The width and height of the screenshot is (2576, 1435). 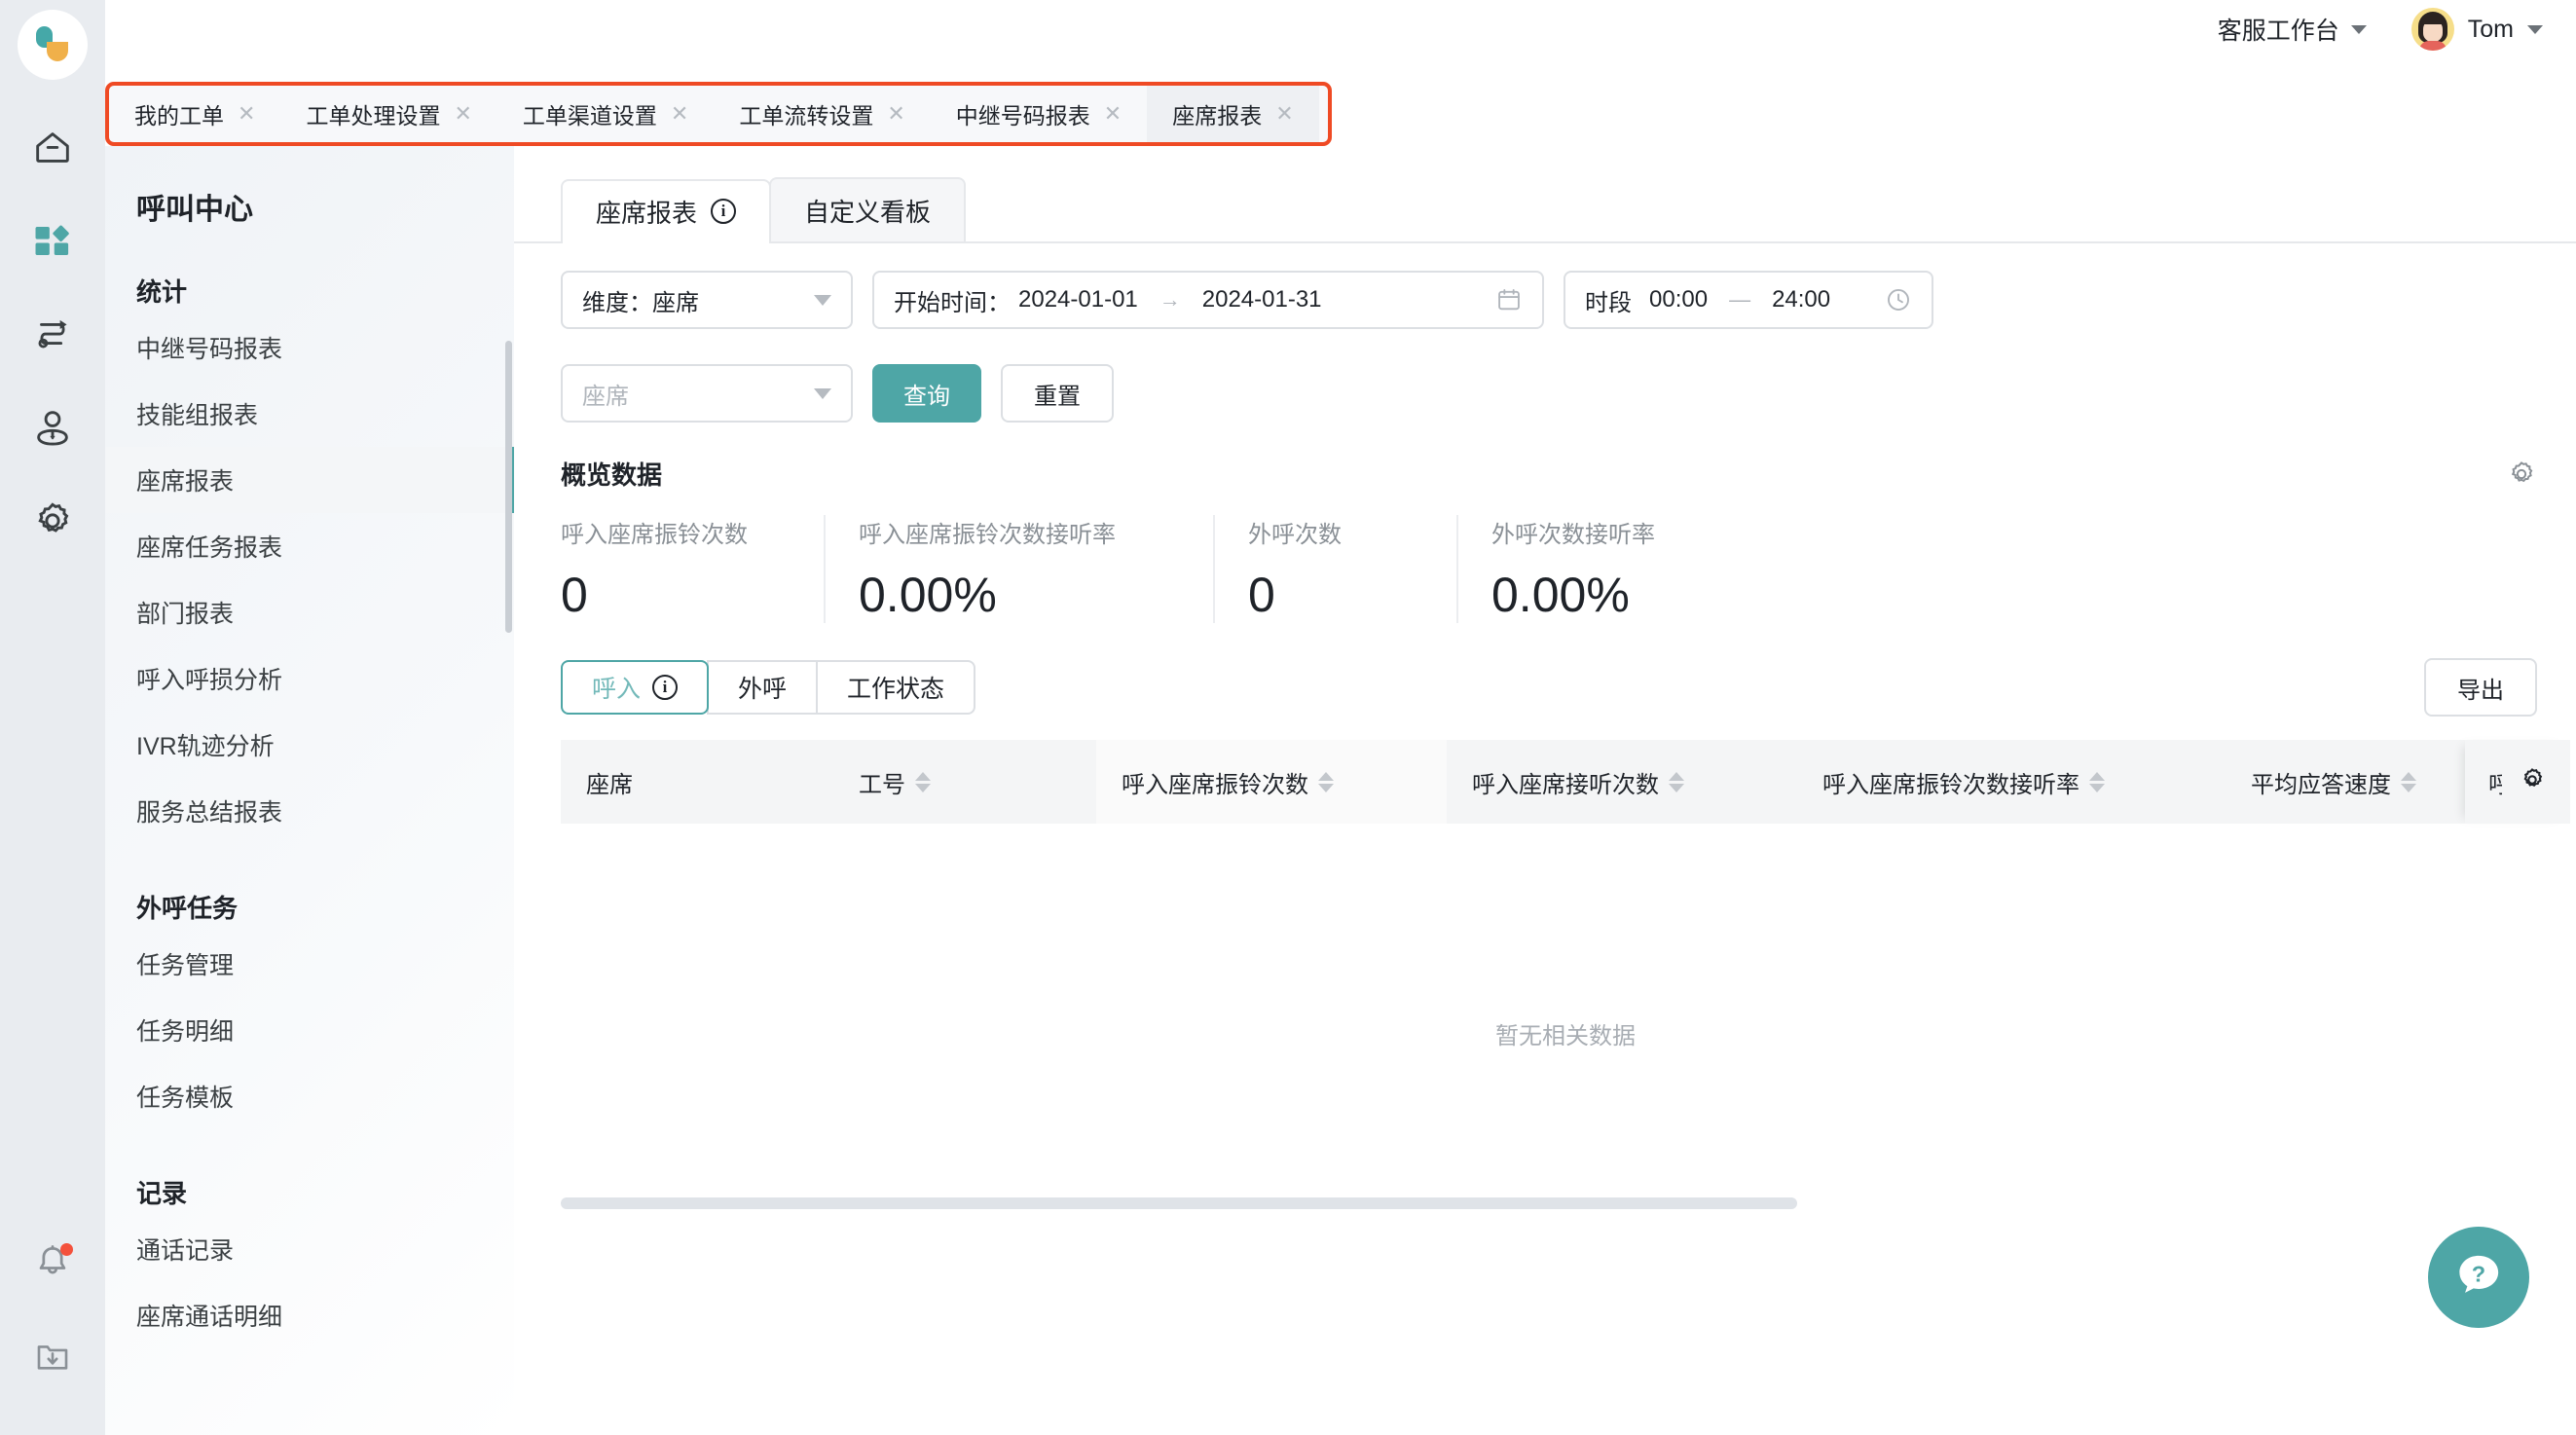 What do you see at coordinates (1898, 299) in the screenshot?
I see `clock-icon` at bounding box center [1898, 299].